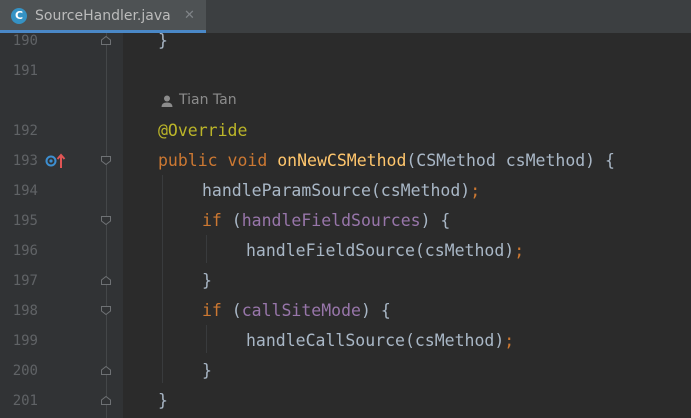 Image resolution: width=691 pixels, height=418 pixels. Describe the element at coordinates (342, 160) in the screenshot. I see `code-token: onNewCSMethod` at that location.